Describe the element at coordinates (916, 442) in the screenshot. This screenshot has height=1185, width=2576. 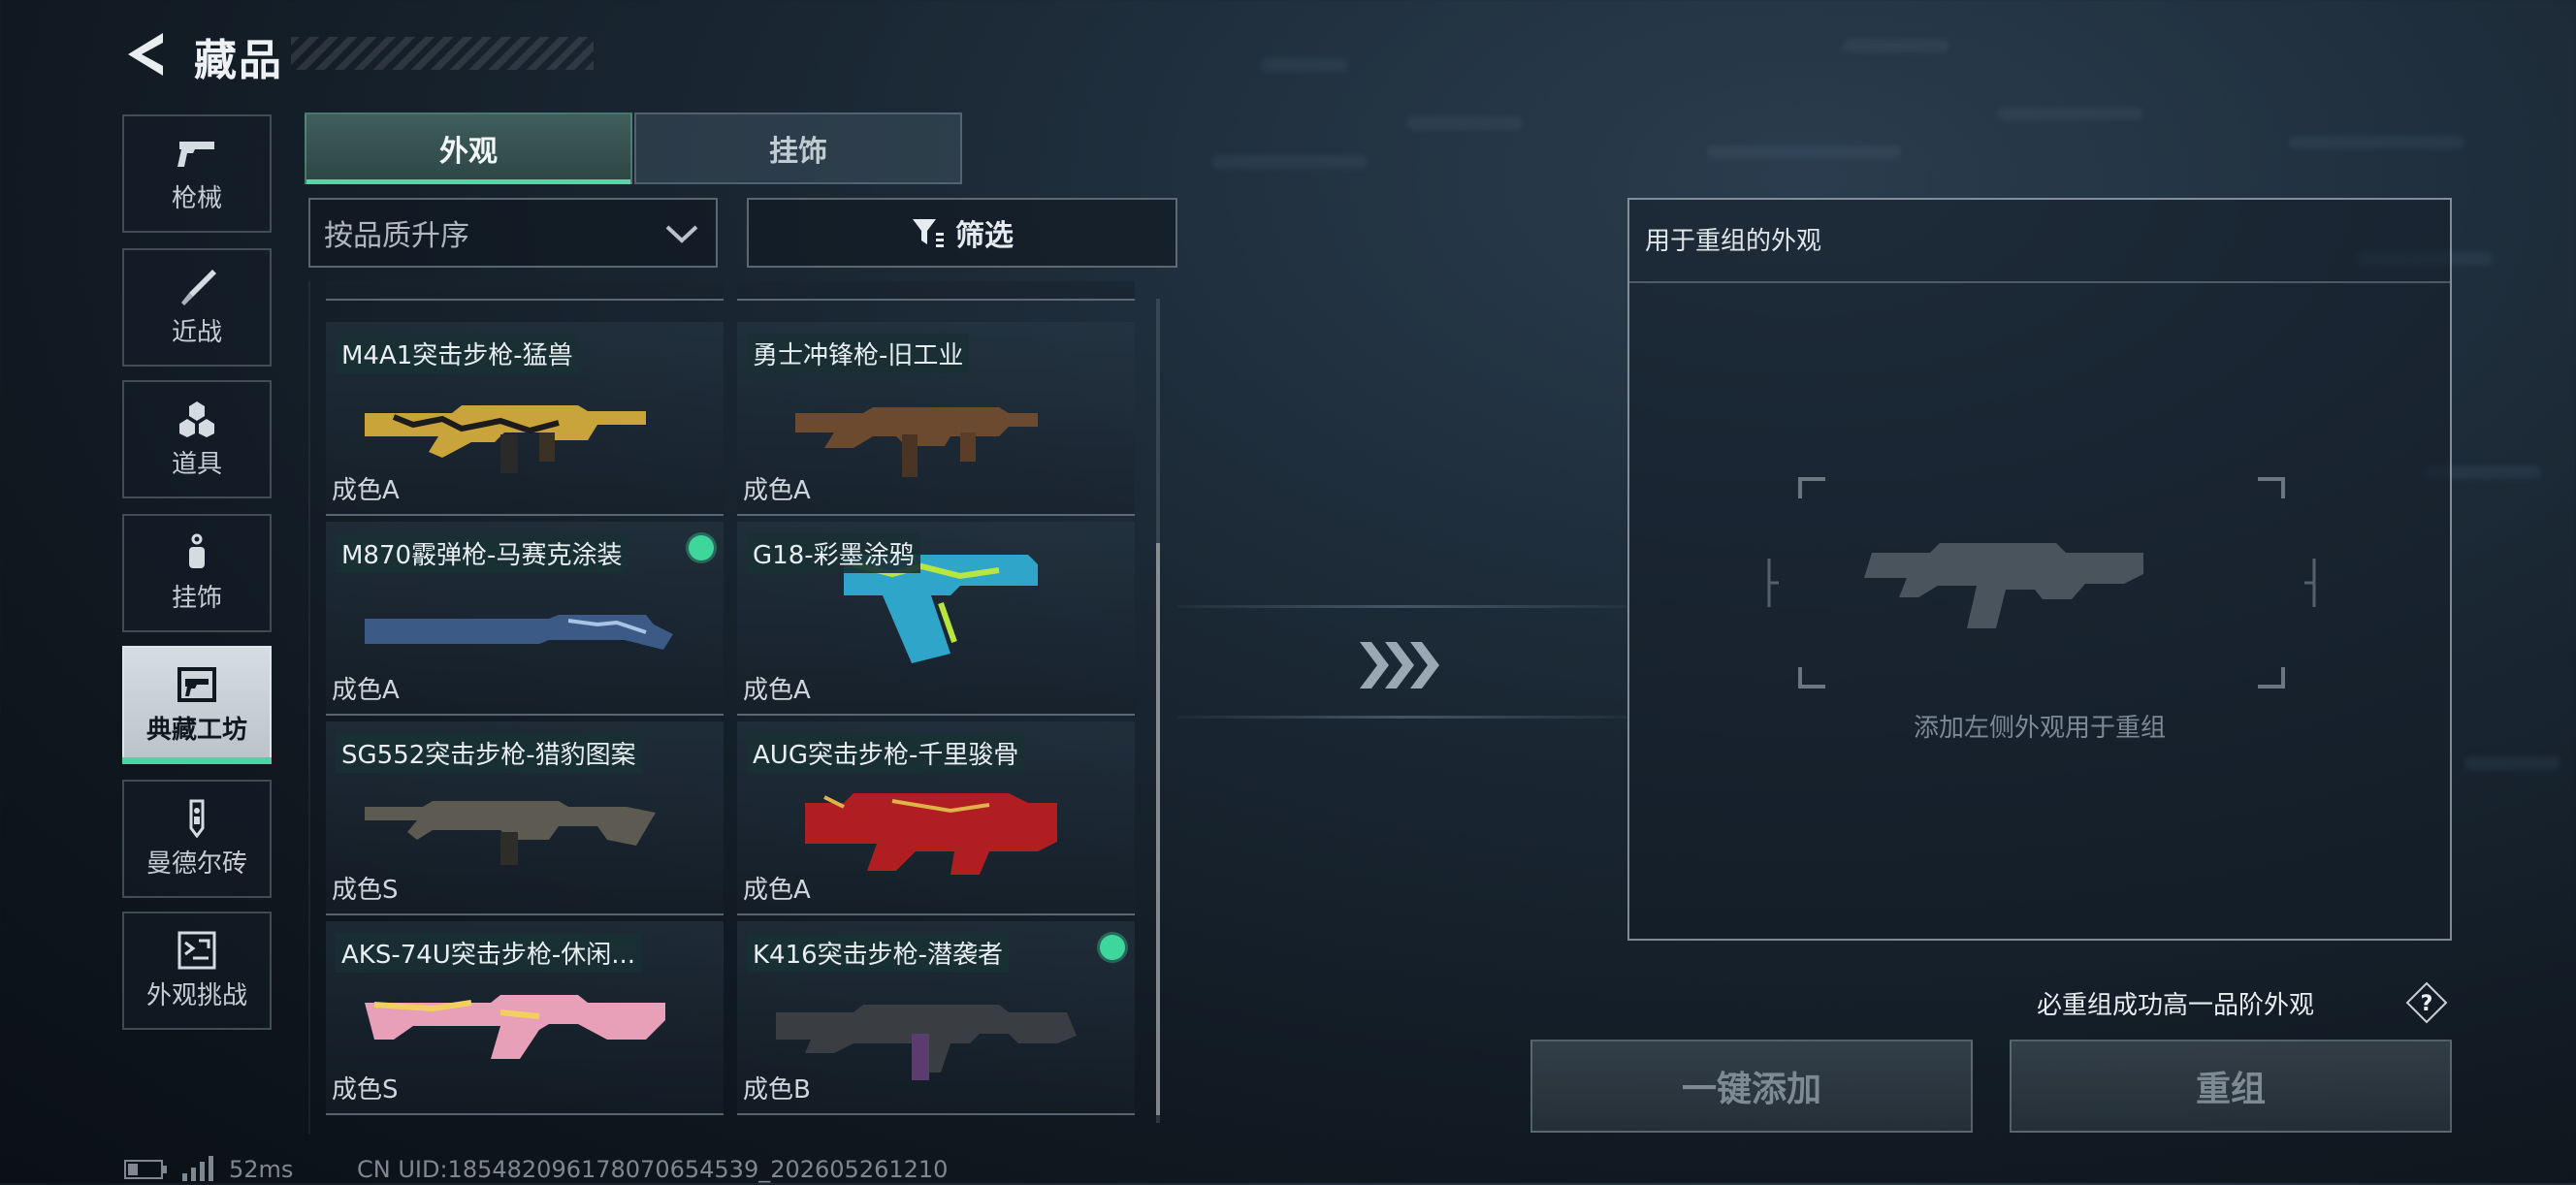
I see `smg-image` at that location.